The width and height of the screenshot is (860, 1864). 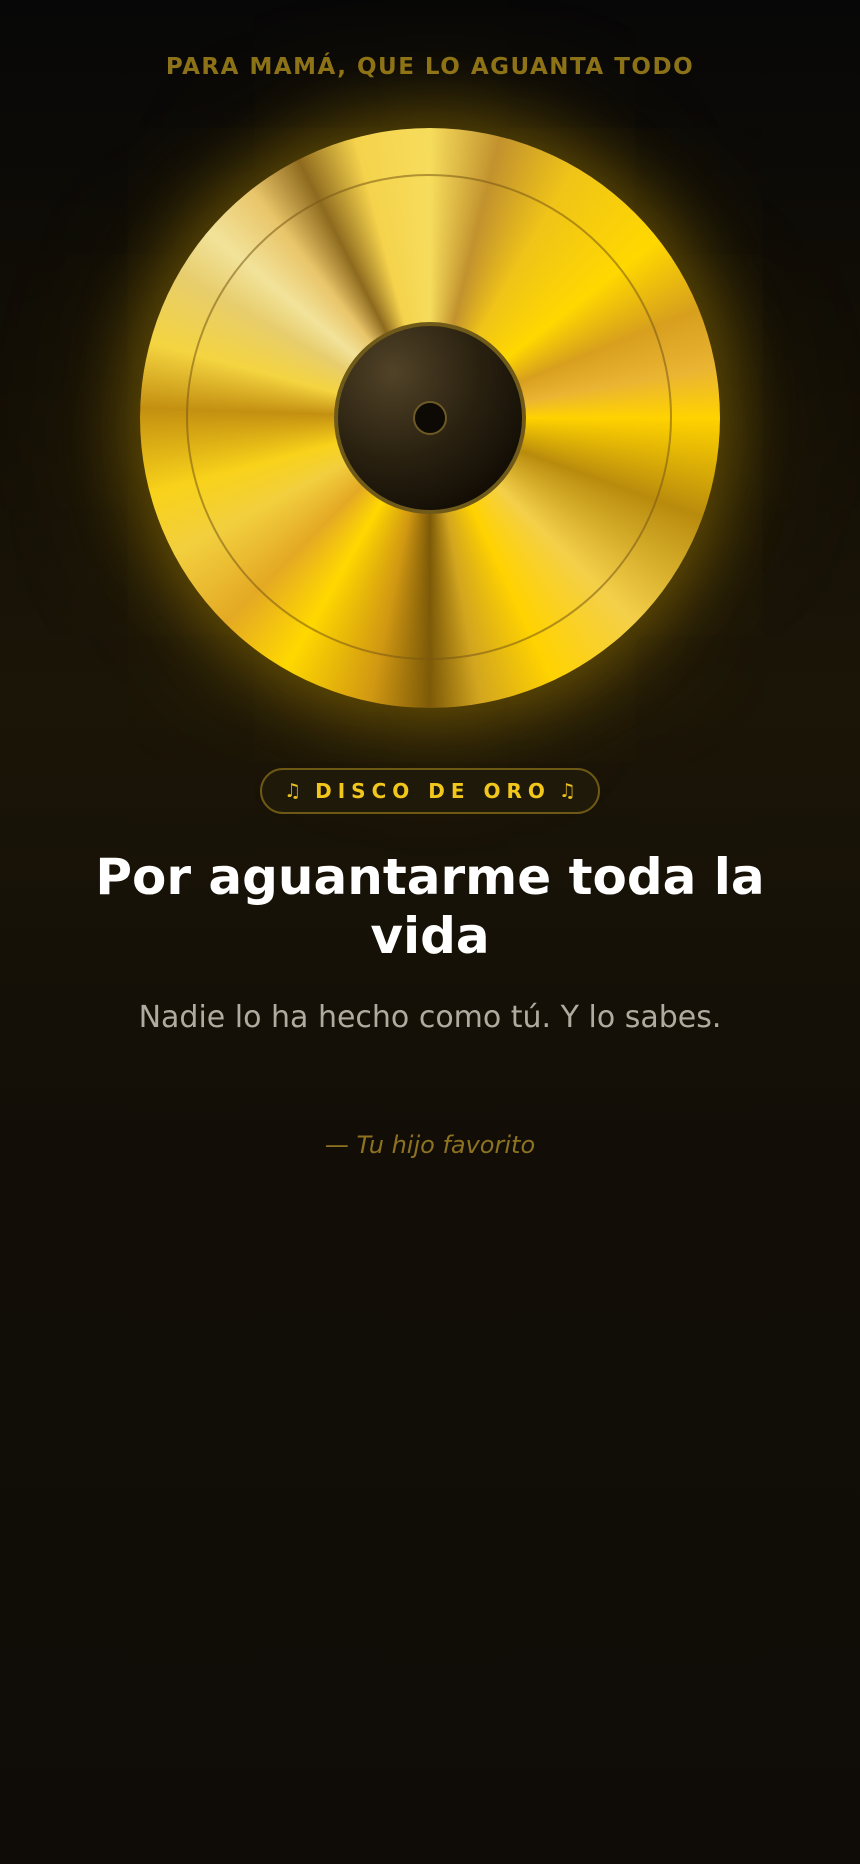 I want to click on gold-record-badge: ♫ DISCO DE ORO ♫, so click(x=430, y=791).